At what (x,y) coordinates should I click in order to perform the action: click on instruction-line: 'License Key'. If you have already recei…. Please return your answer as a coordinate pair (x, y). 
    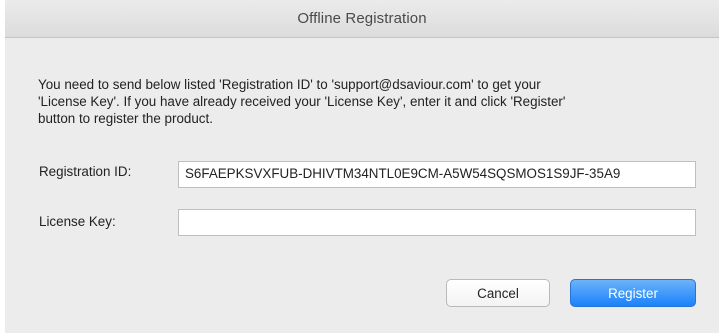
    Looking at the image, I should click on (302, 101).